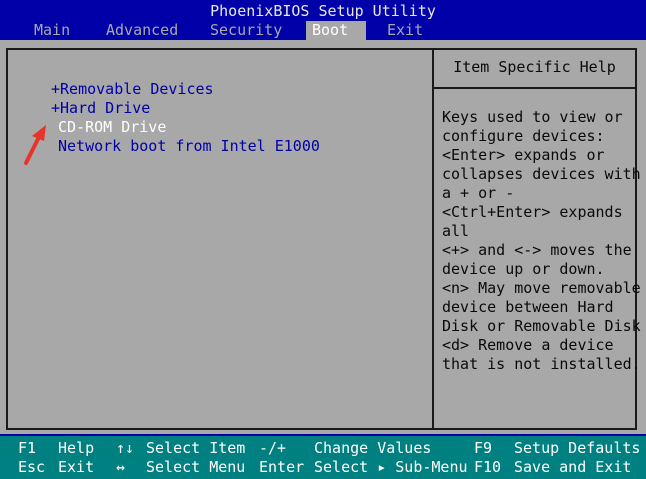  Describe the element at coordinates (27, 448) in the screenshot. I see `key-f1: F1` at that location.